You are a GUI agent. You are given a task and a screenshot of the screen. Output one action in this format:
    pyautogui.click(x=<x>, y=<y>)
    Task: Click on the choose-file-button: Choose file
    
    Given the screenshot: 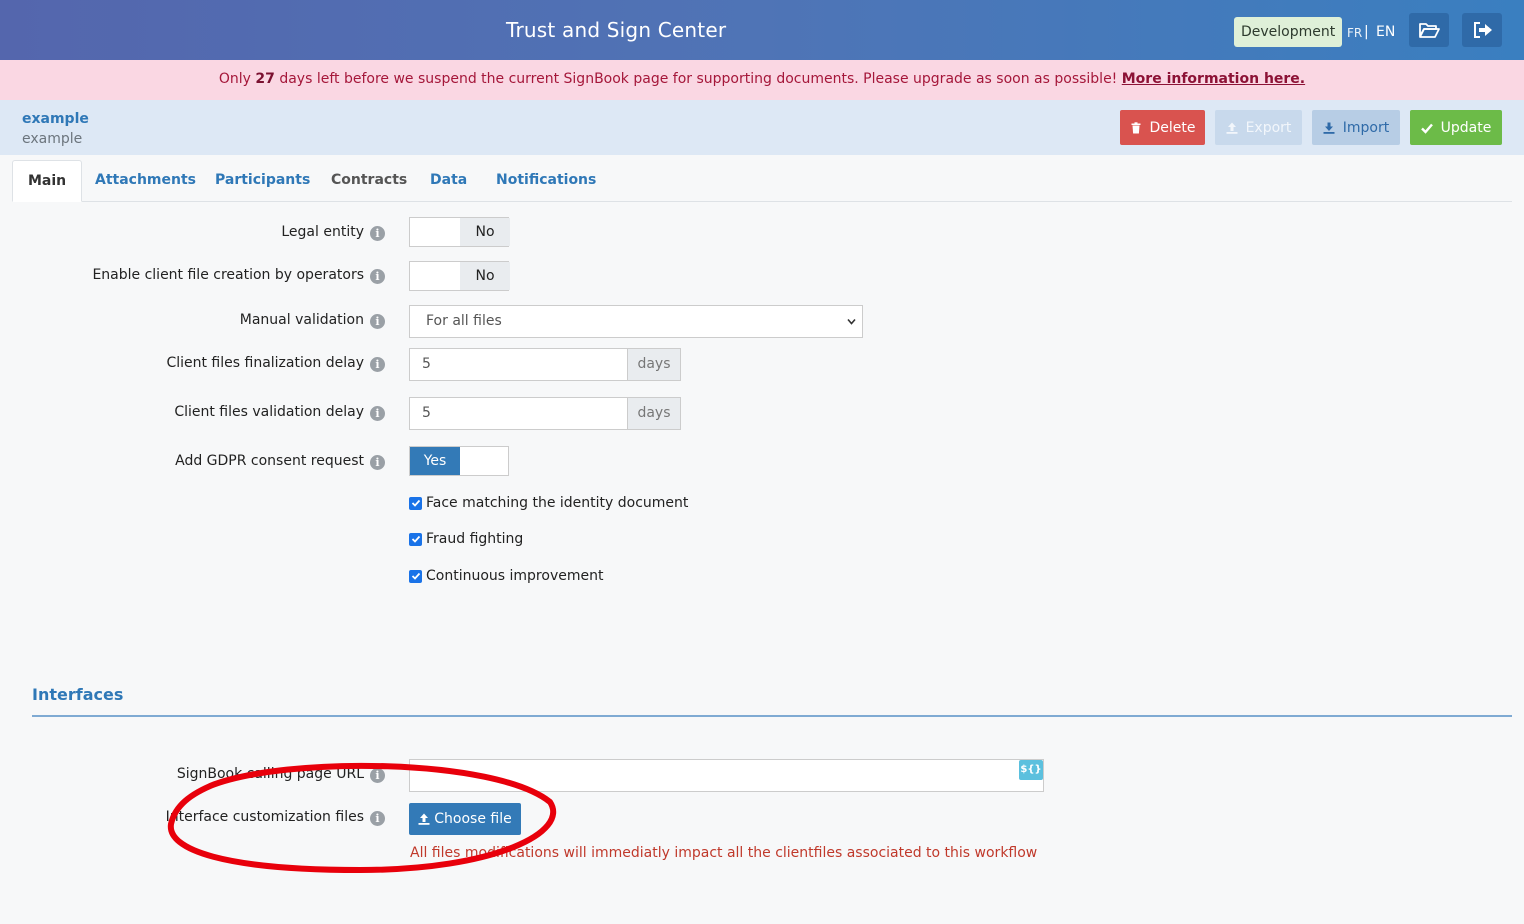 What is the action you would take?
    pyautogui.click(x=465, y=819)
    